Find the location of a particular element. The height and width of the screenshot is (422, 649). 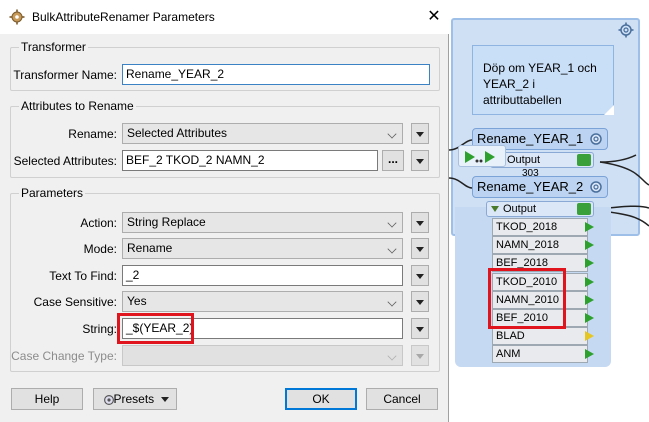

attribute-row: ANM is located at coordinates (540, 354).